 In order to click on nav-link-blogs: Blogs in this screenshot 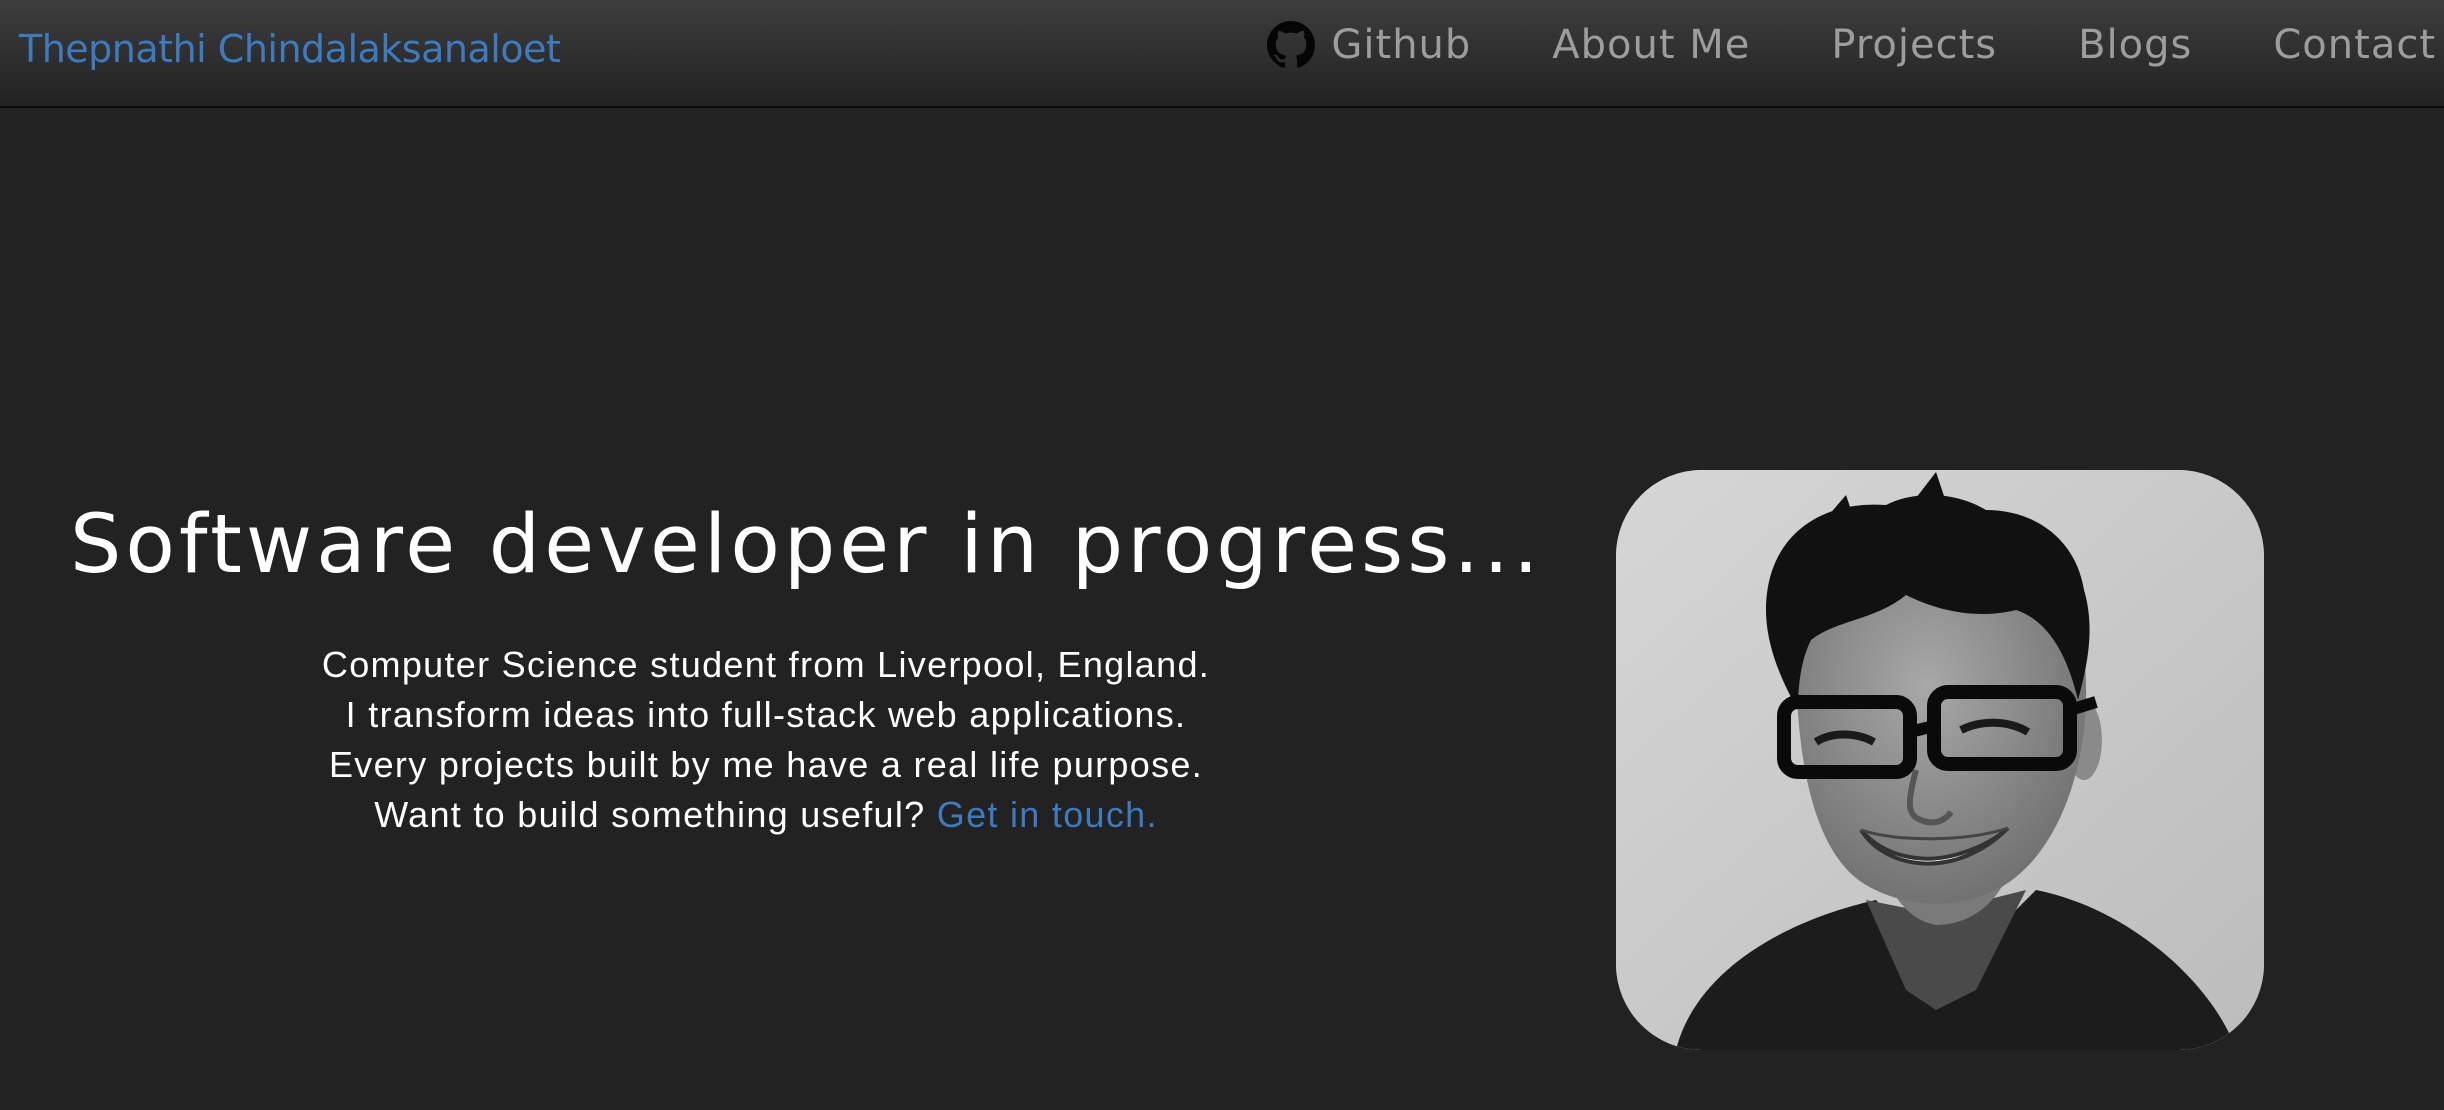, I will do `click(2135, 45)`.